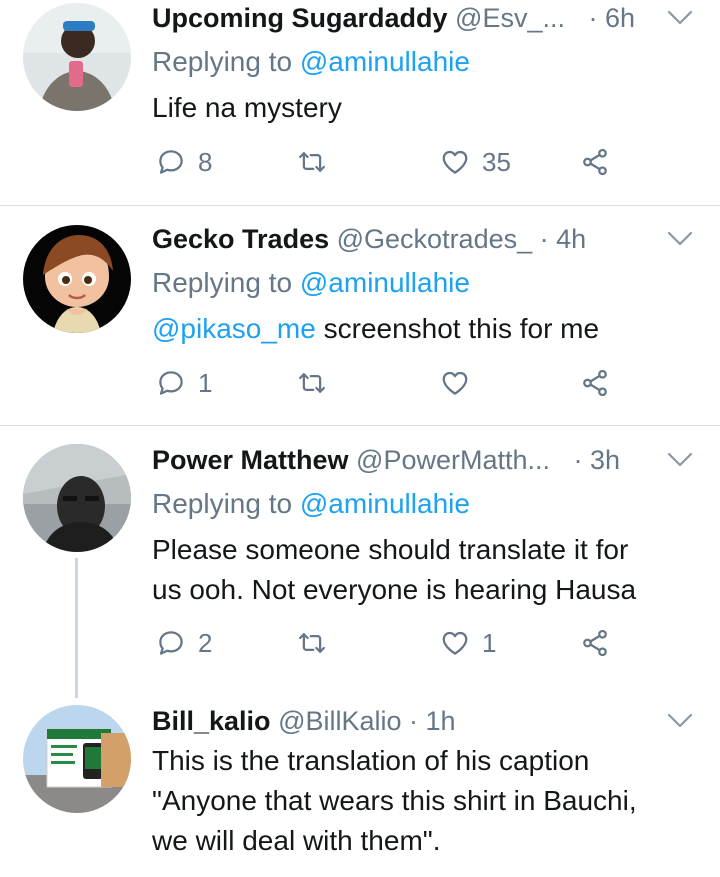 Image resolution: width=720 pixels, height=877 pixels. I want to click on reply-count: 8, so click(205, 161).